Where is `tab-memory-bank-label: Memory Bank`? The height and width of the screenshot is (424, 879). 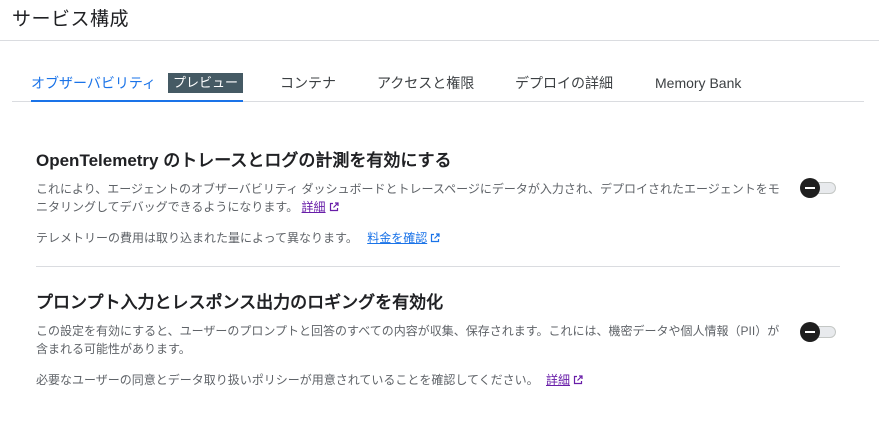
tab-memory-bank-label: Memory Bank is located at coordinates (698, 82).